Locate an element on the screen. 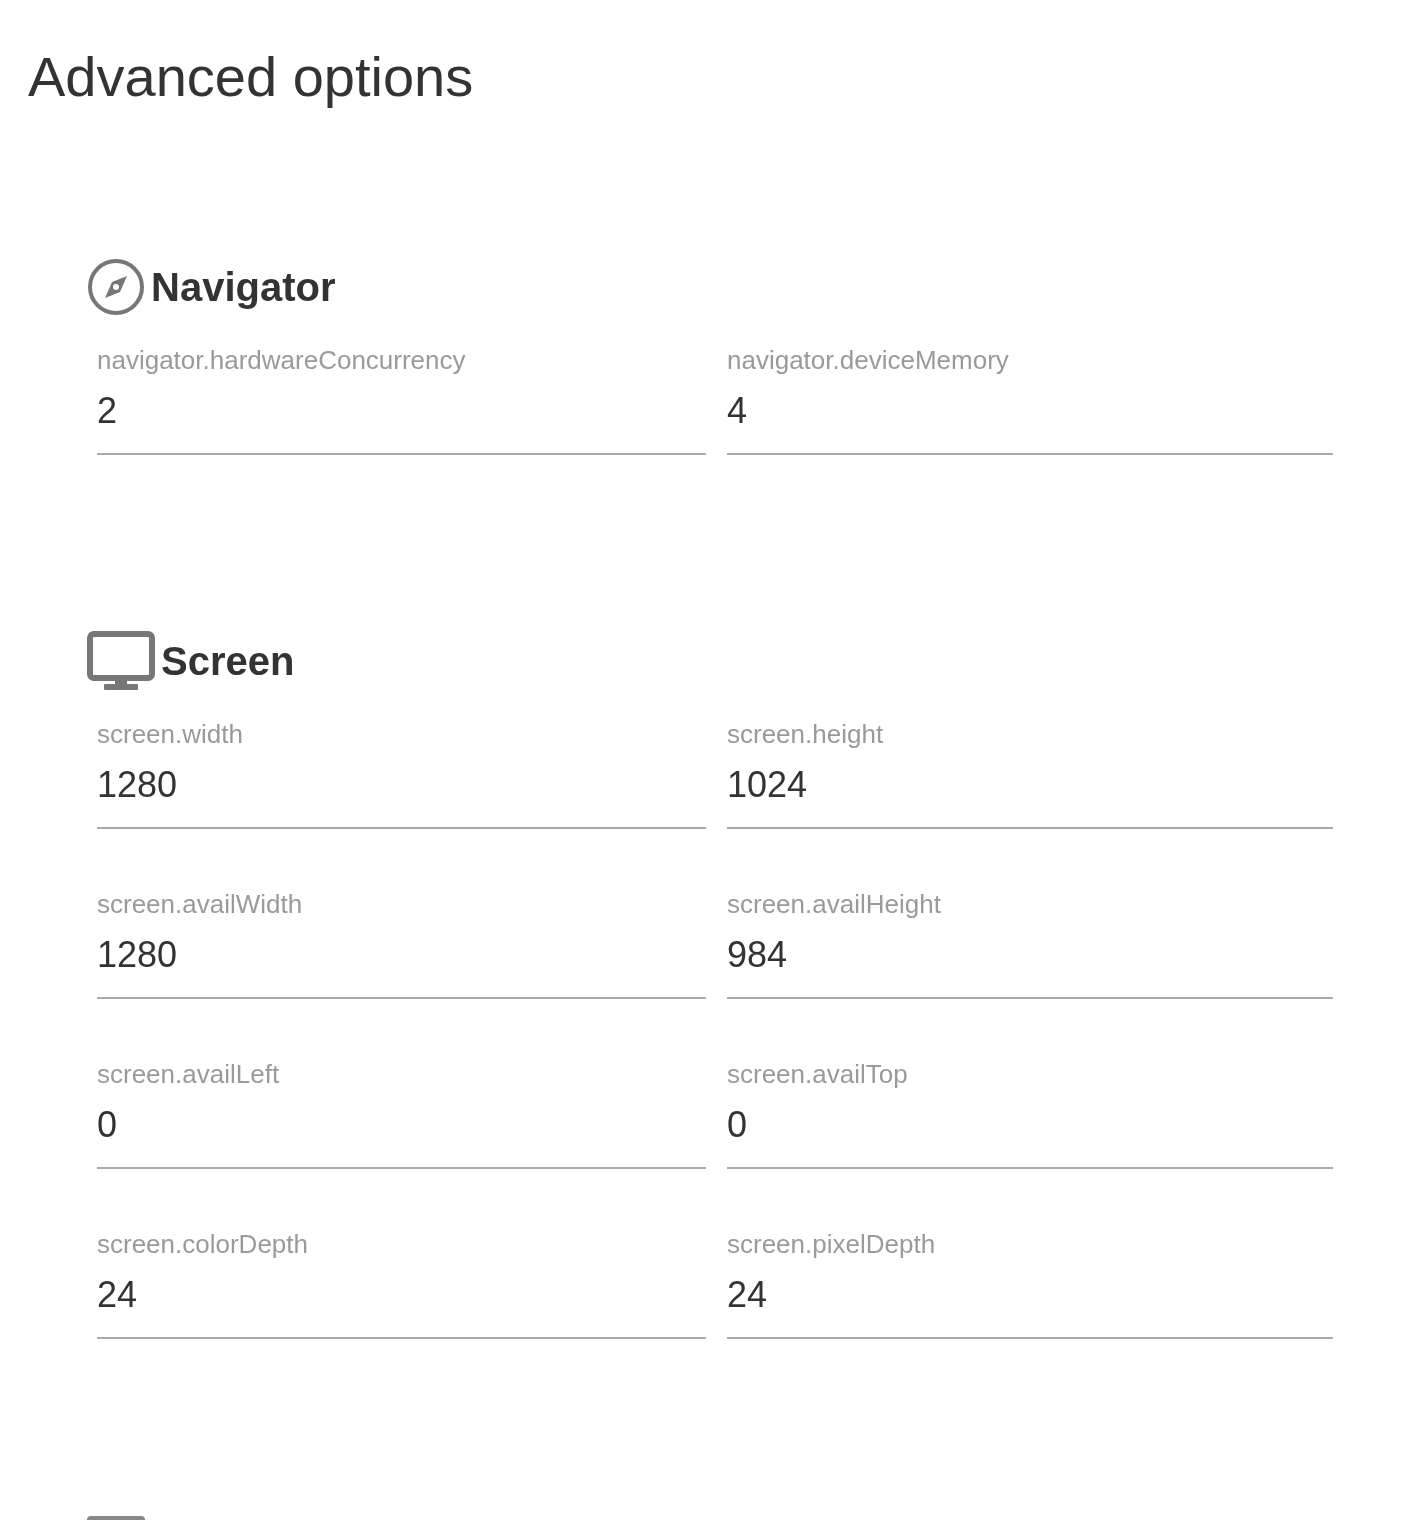  field-label: navigator.hardwareConcurrency is located at coordinates (282, 360).